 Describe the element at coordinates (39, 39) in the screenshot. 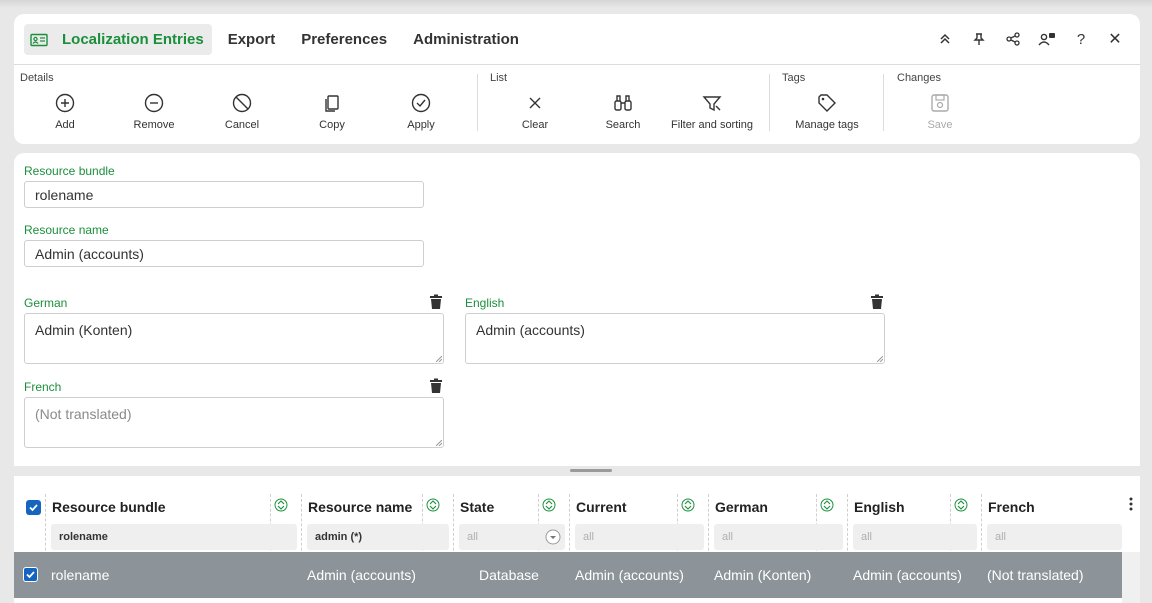

I see `id-card-icon` at that location.